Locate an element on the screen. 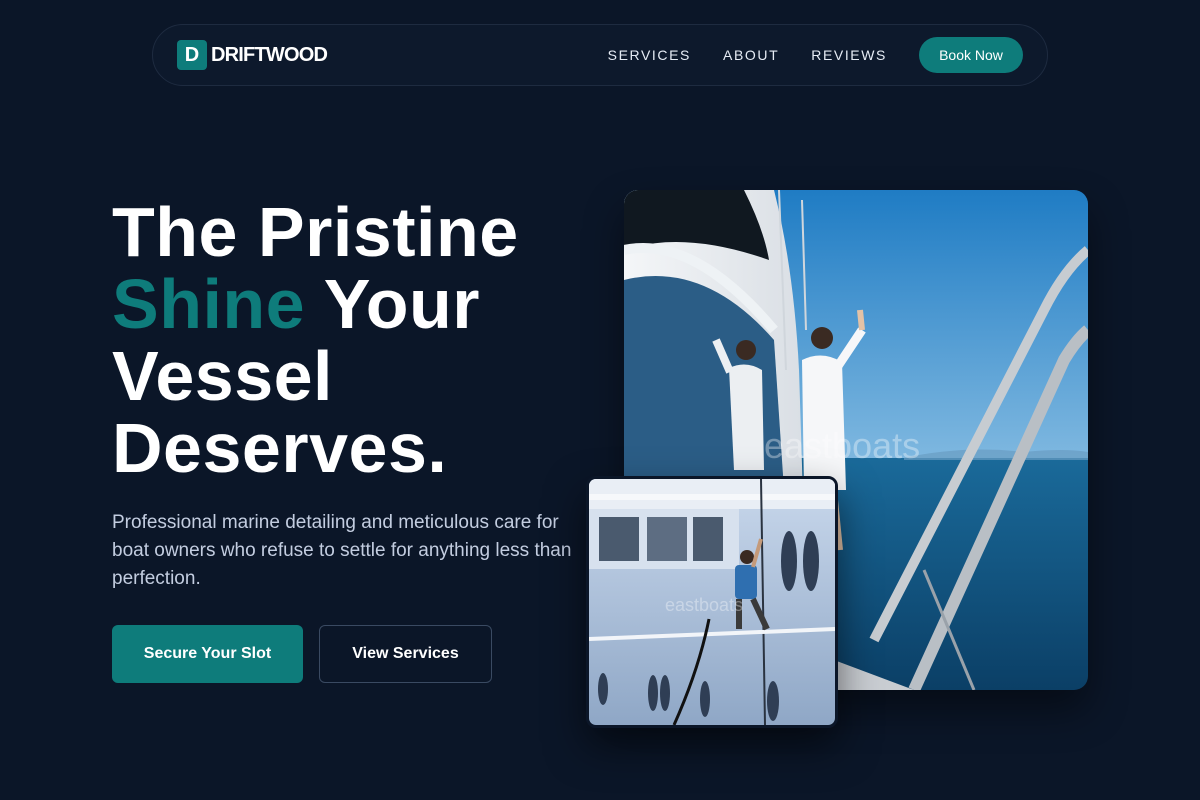 Image resolution: width=1200 pixels, height=800 pixels. nav-links: SERVICES ABOUT REVIEWS Book Now is located at coordinates (815, 55).